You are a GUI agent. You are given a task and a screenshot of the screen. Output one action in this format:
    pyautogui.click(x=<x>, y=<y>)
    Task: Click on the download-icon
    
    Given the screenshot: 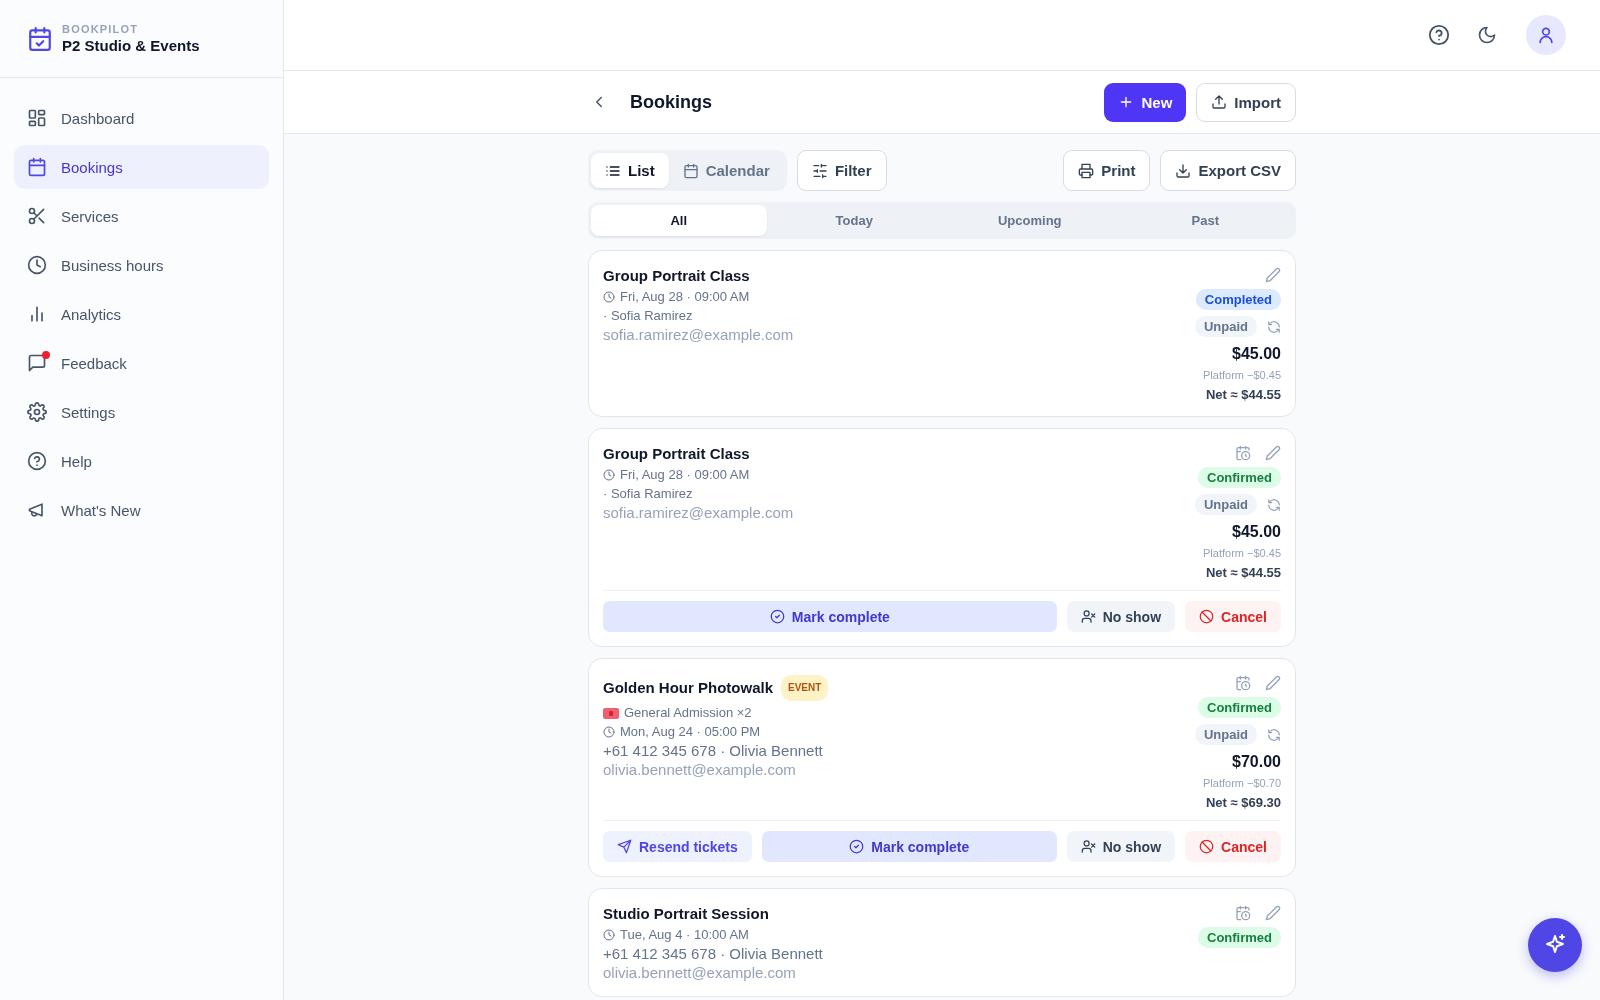 What is the action you would take?
    pyautogui.click(x=1183, y=170)
    